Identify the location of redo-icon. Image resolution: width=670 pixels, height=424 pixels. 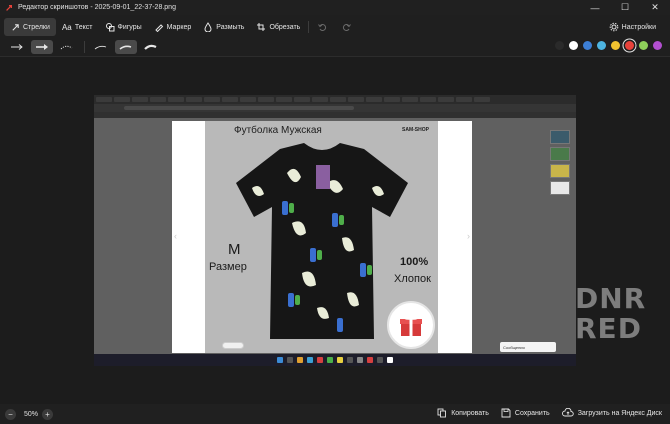
(347, 27).